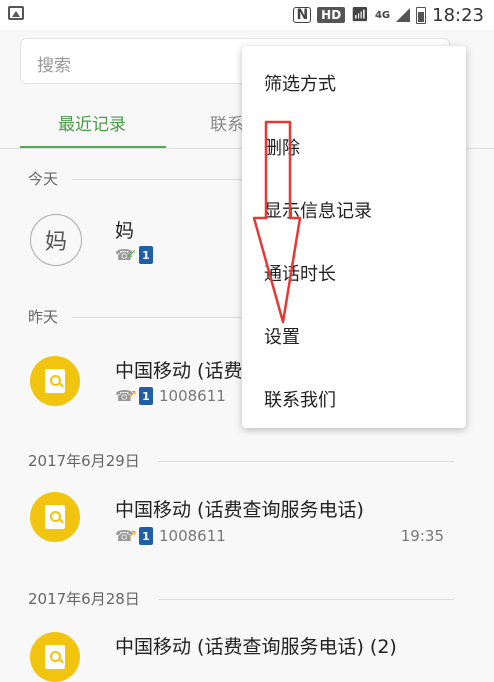 The image size is (494, 682). What do you see at coordinates (84, 461) in the screenshot?
I see `section-header-date: 2017年6月29日` at bounding box center [84, 461].